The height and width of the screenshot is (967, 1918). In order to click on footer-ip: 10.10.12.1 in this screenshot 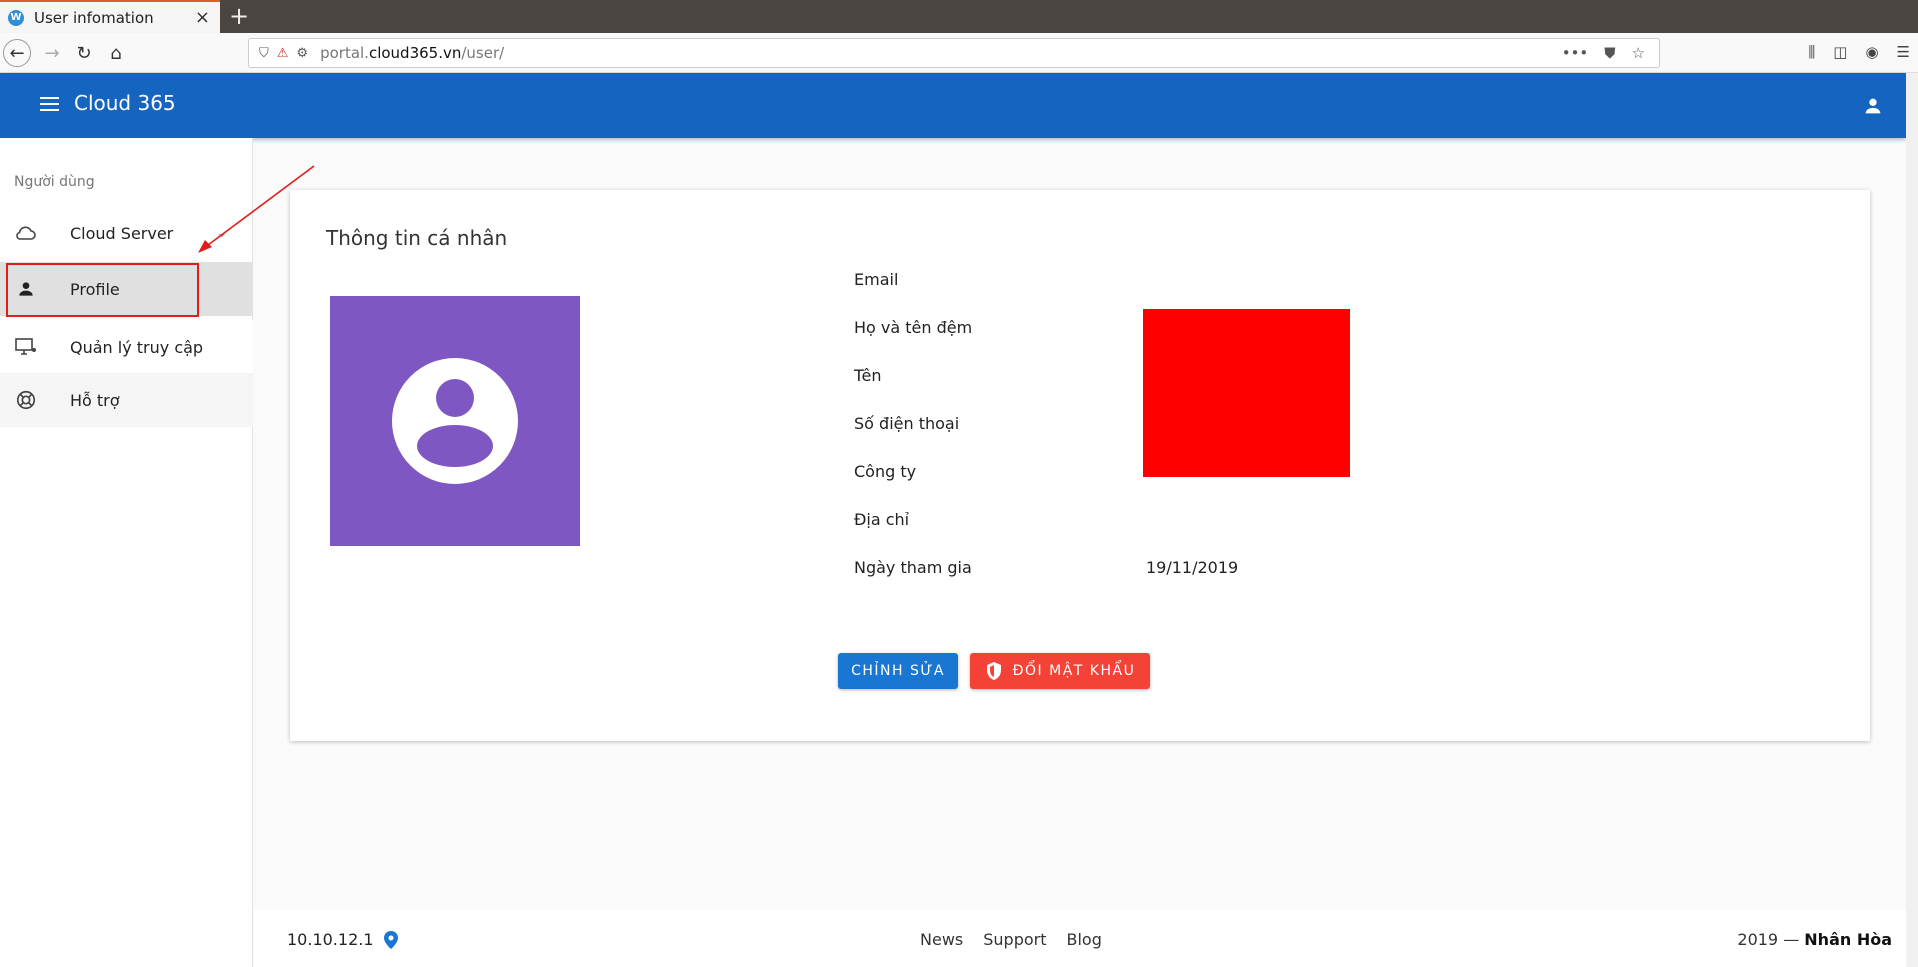, I will do `click(342, 939)`.